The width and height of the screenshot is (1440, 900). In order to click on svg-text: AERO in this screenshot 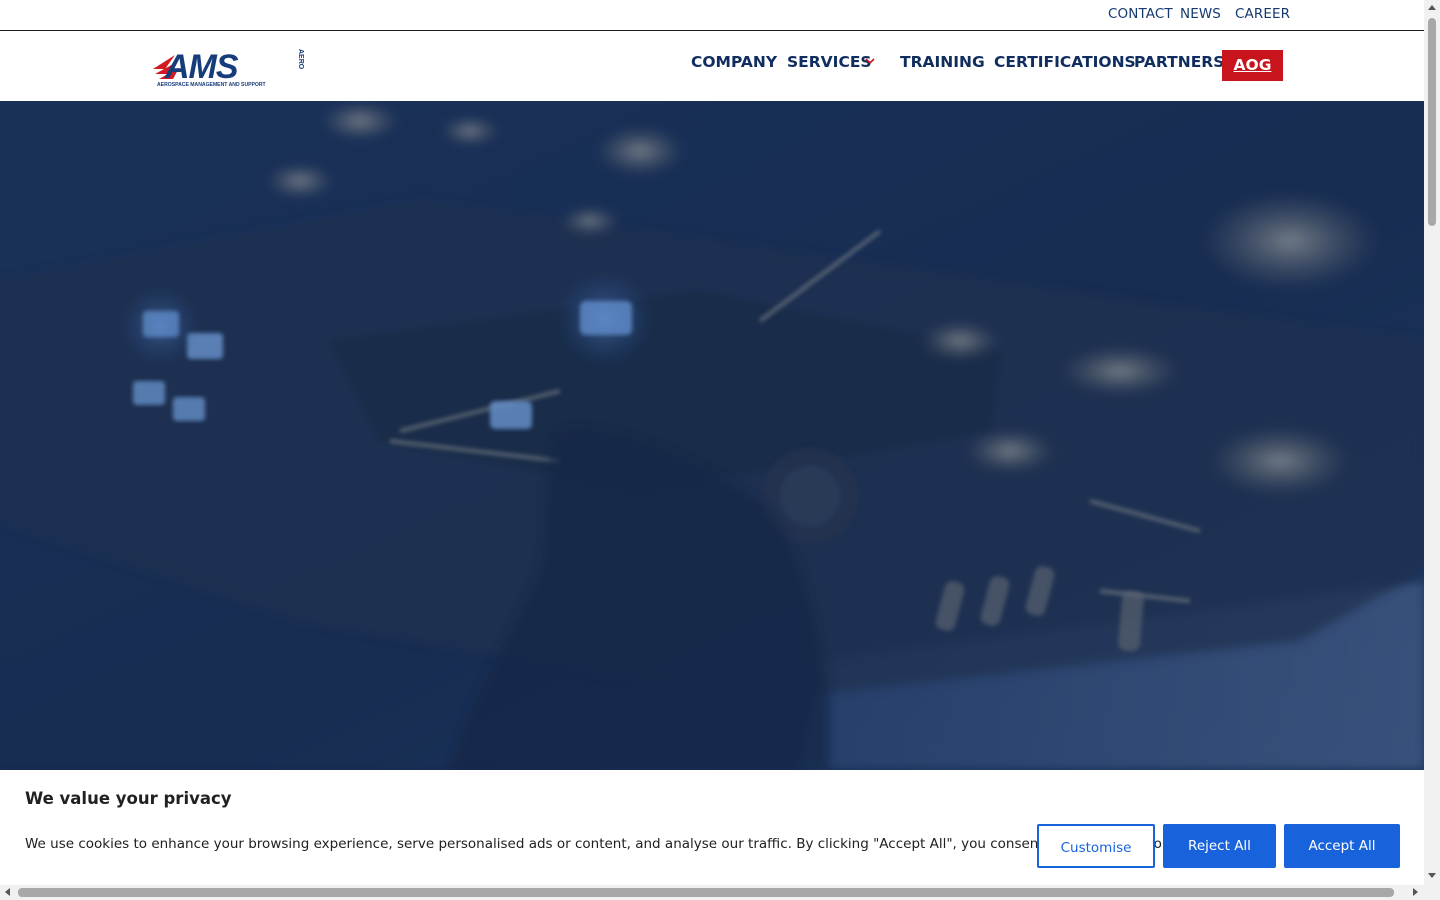, I will do `click(300, 59)`.